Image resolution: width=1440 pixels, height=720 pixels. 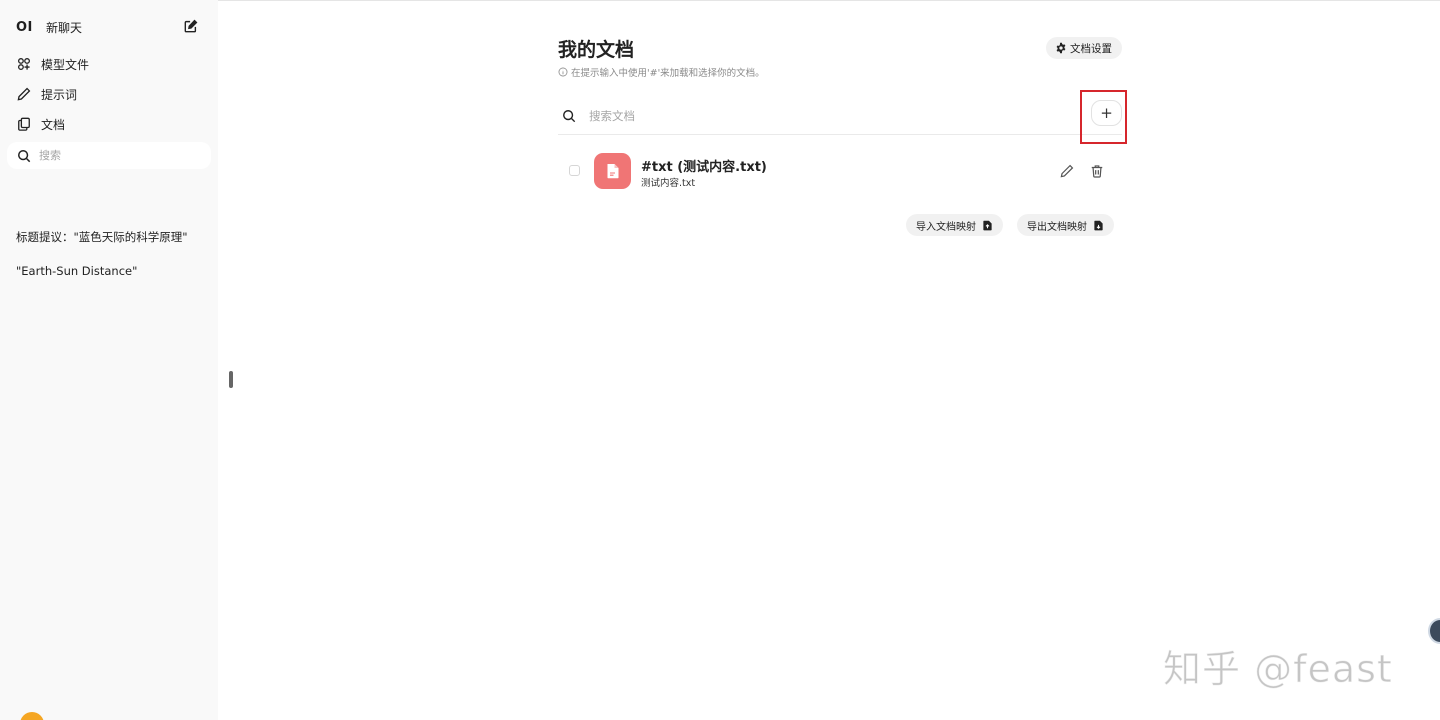 I want to click on page-title: 我的文档, so click(x=596, y=50).